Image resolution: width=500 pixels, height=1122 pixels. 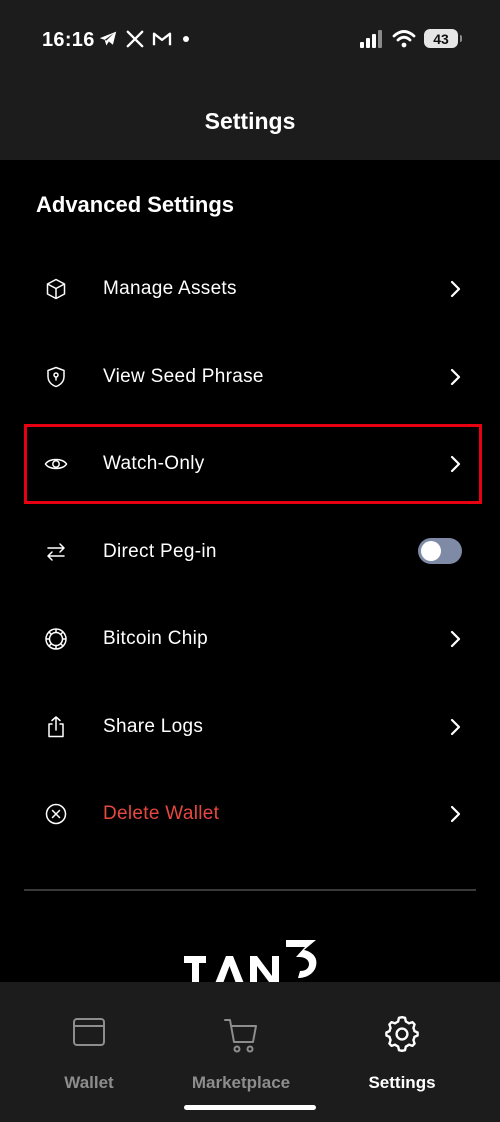 What do you see at coordinates (250, 961) in the screenshot?
I see `brand-logo` at bounding box center [250, 961].